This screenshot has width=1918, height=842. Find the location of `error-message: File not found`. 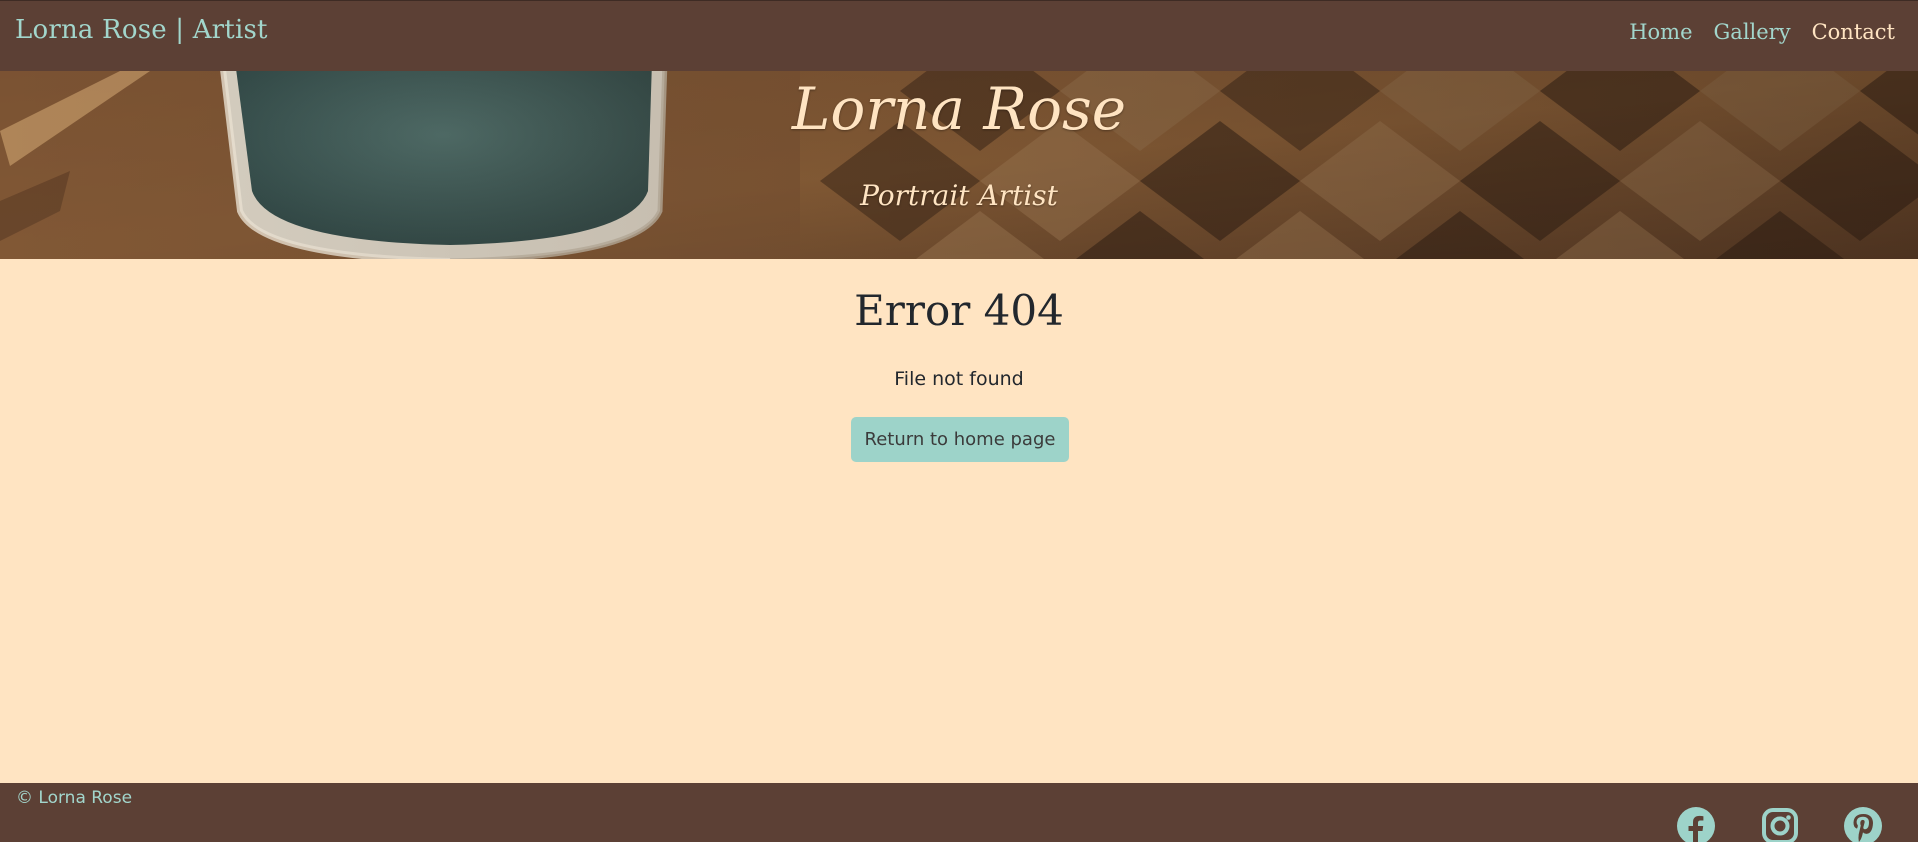

error-message: File not found is located at coordinates (959, 379).